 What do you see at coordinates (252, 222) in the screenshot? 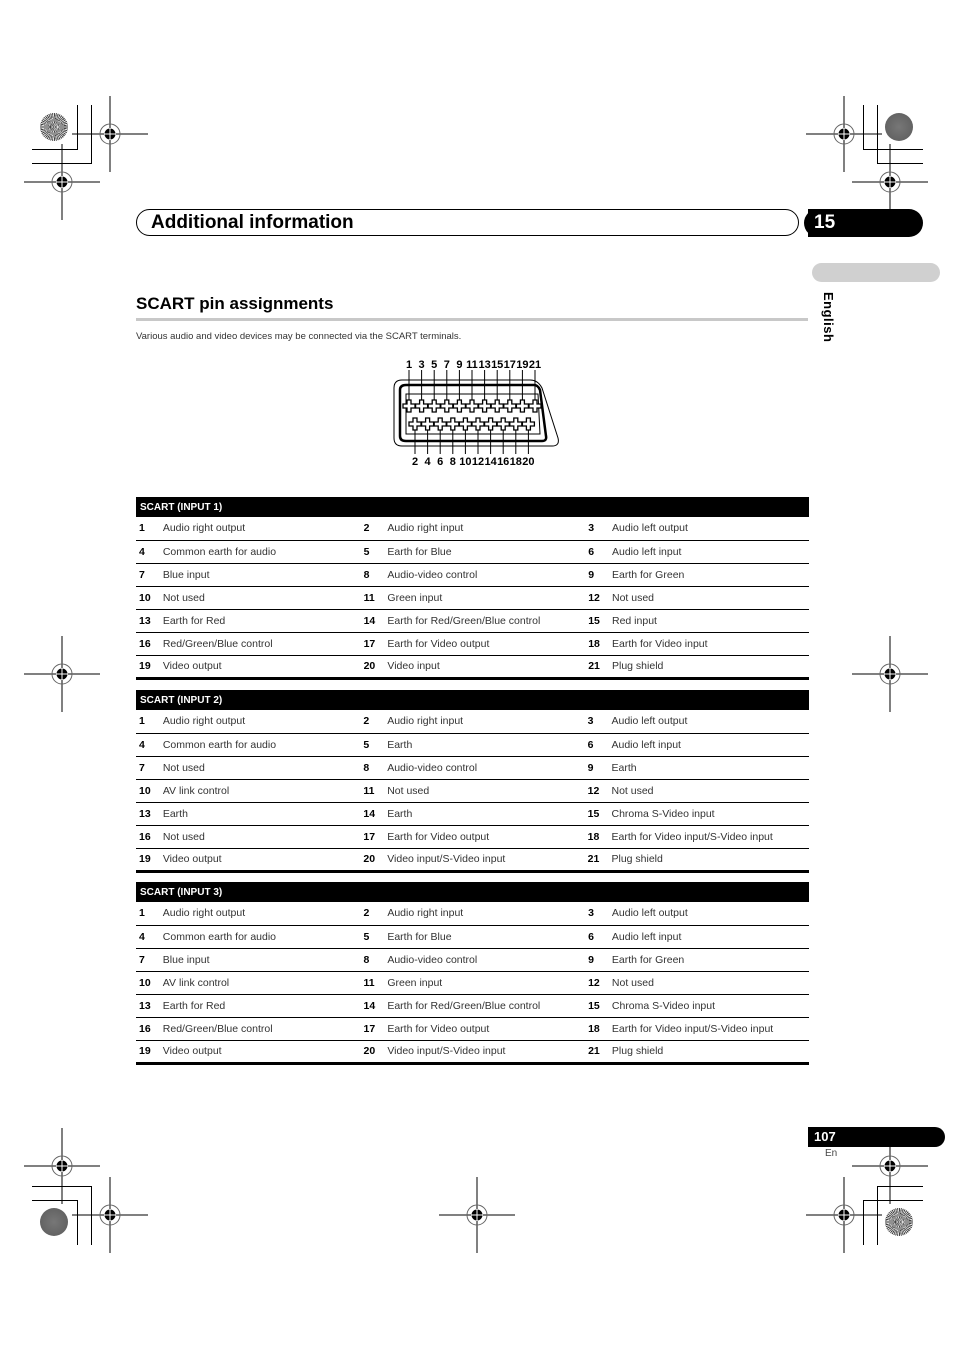
I see `chapter-title: Additional information` at bounding box center [252, 222].